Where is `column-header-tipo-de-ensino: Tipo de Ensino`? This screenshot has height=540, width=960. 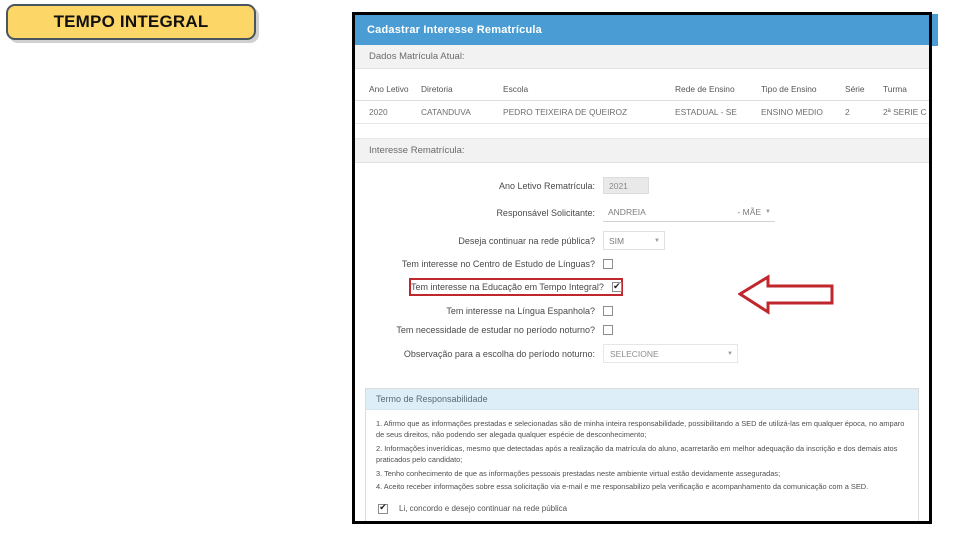 column-header-tipo-de-ensino: Tipo de Ensino is located at coordinates (801, 91).